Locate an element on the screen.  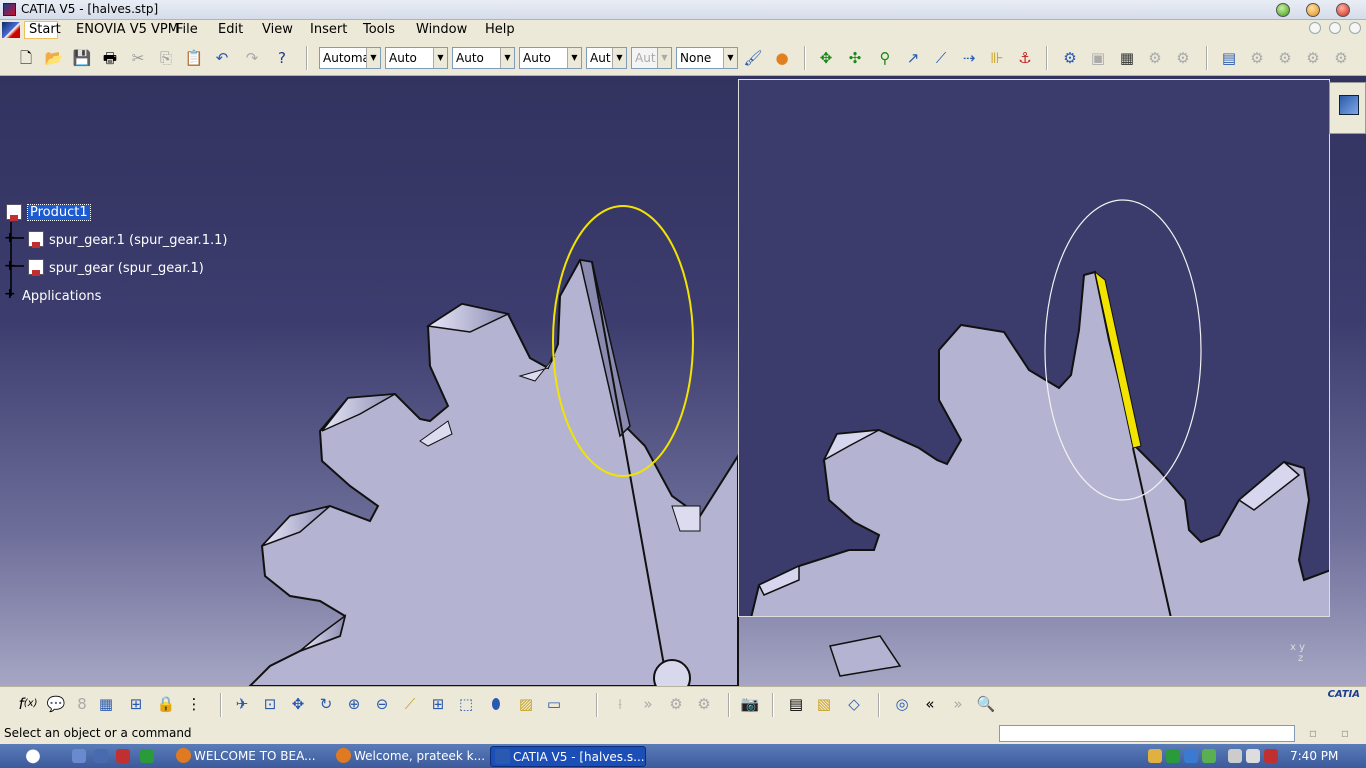
menu-insert: Insert is located at coordinates (328, 29).